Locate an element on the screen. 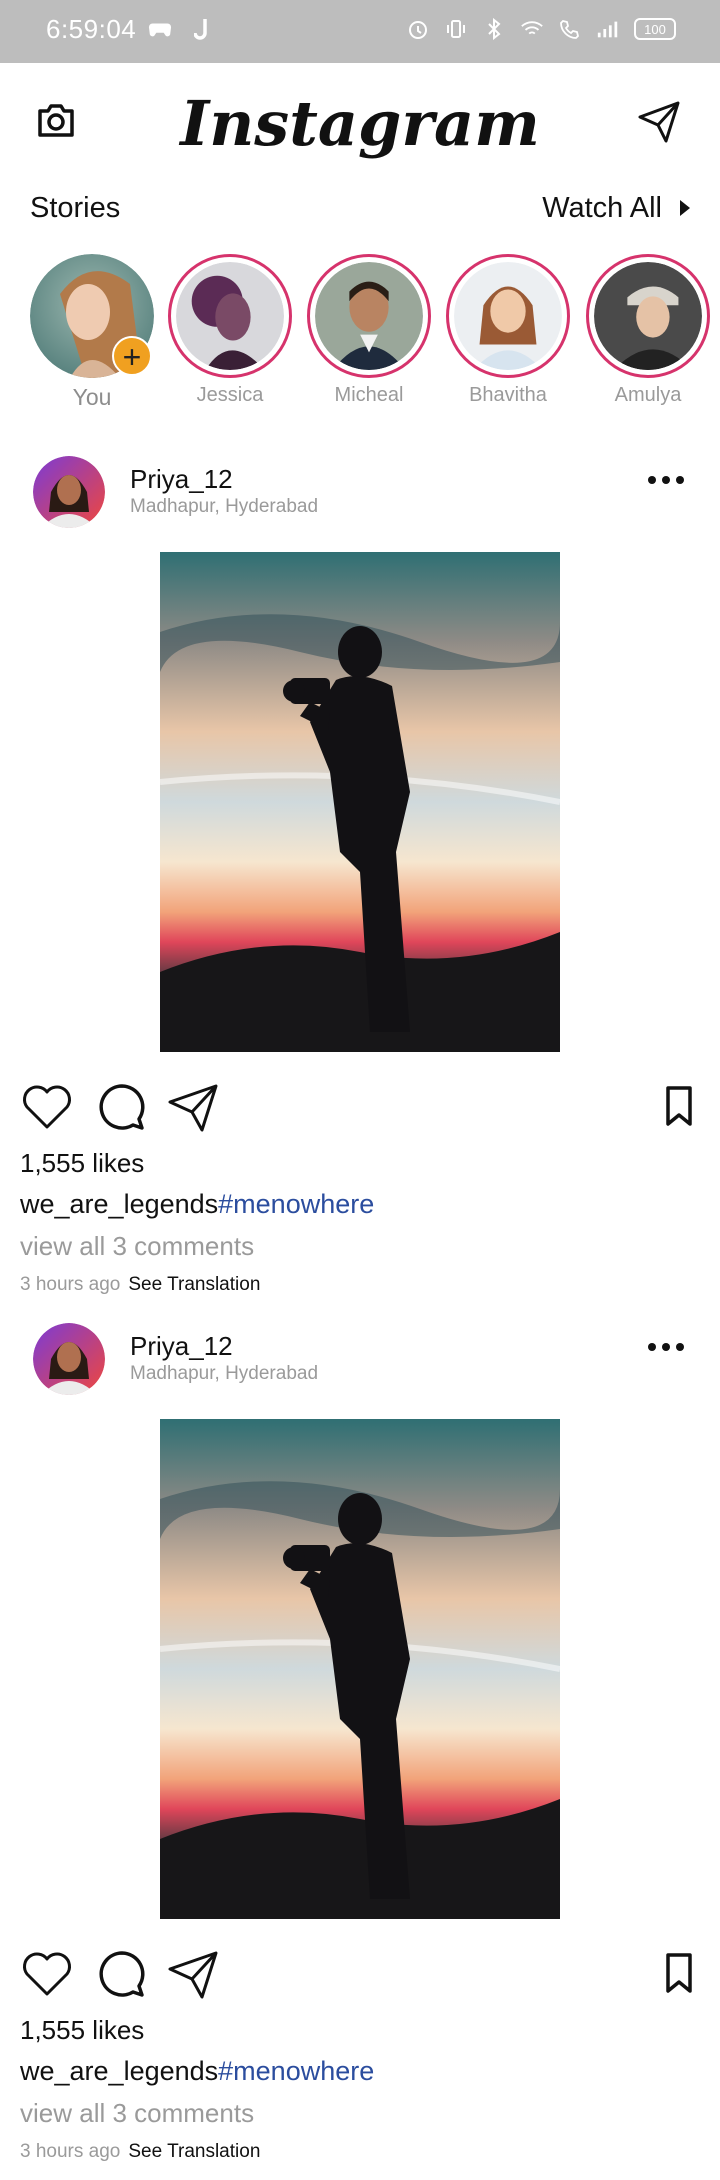  signal-icon is located at coordinates (608, 29).